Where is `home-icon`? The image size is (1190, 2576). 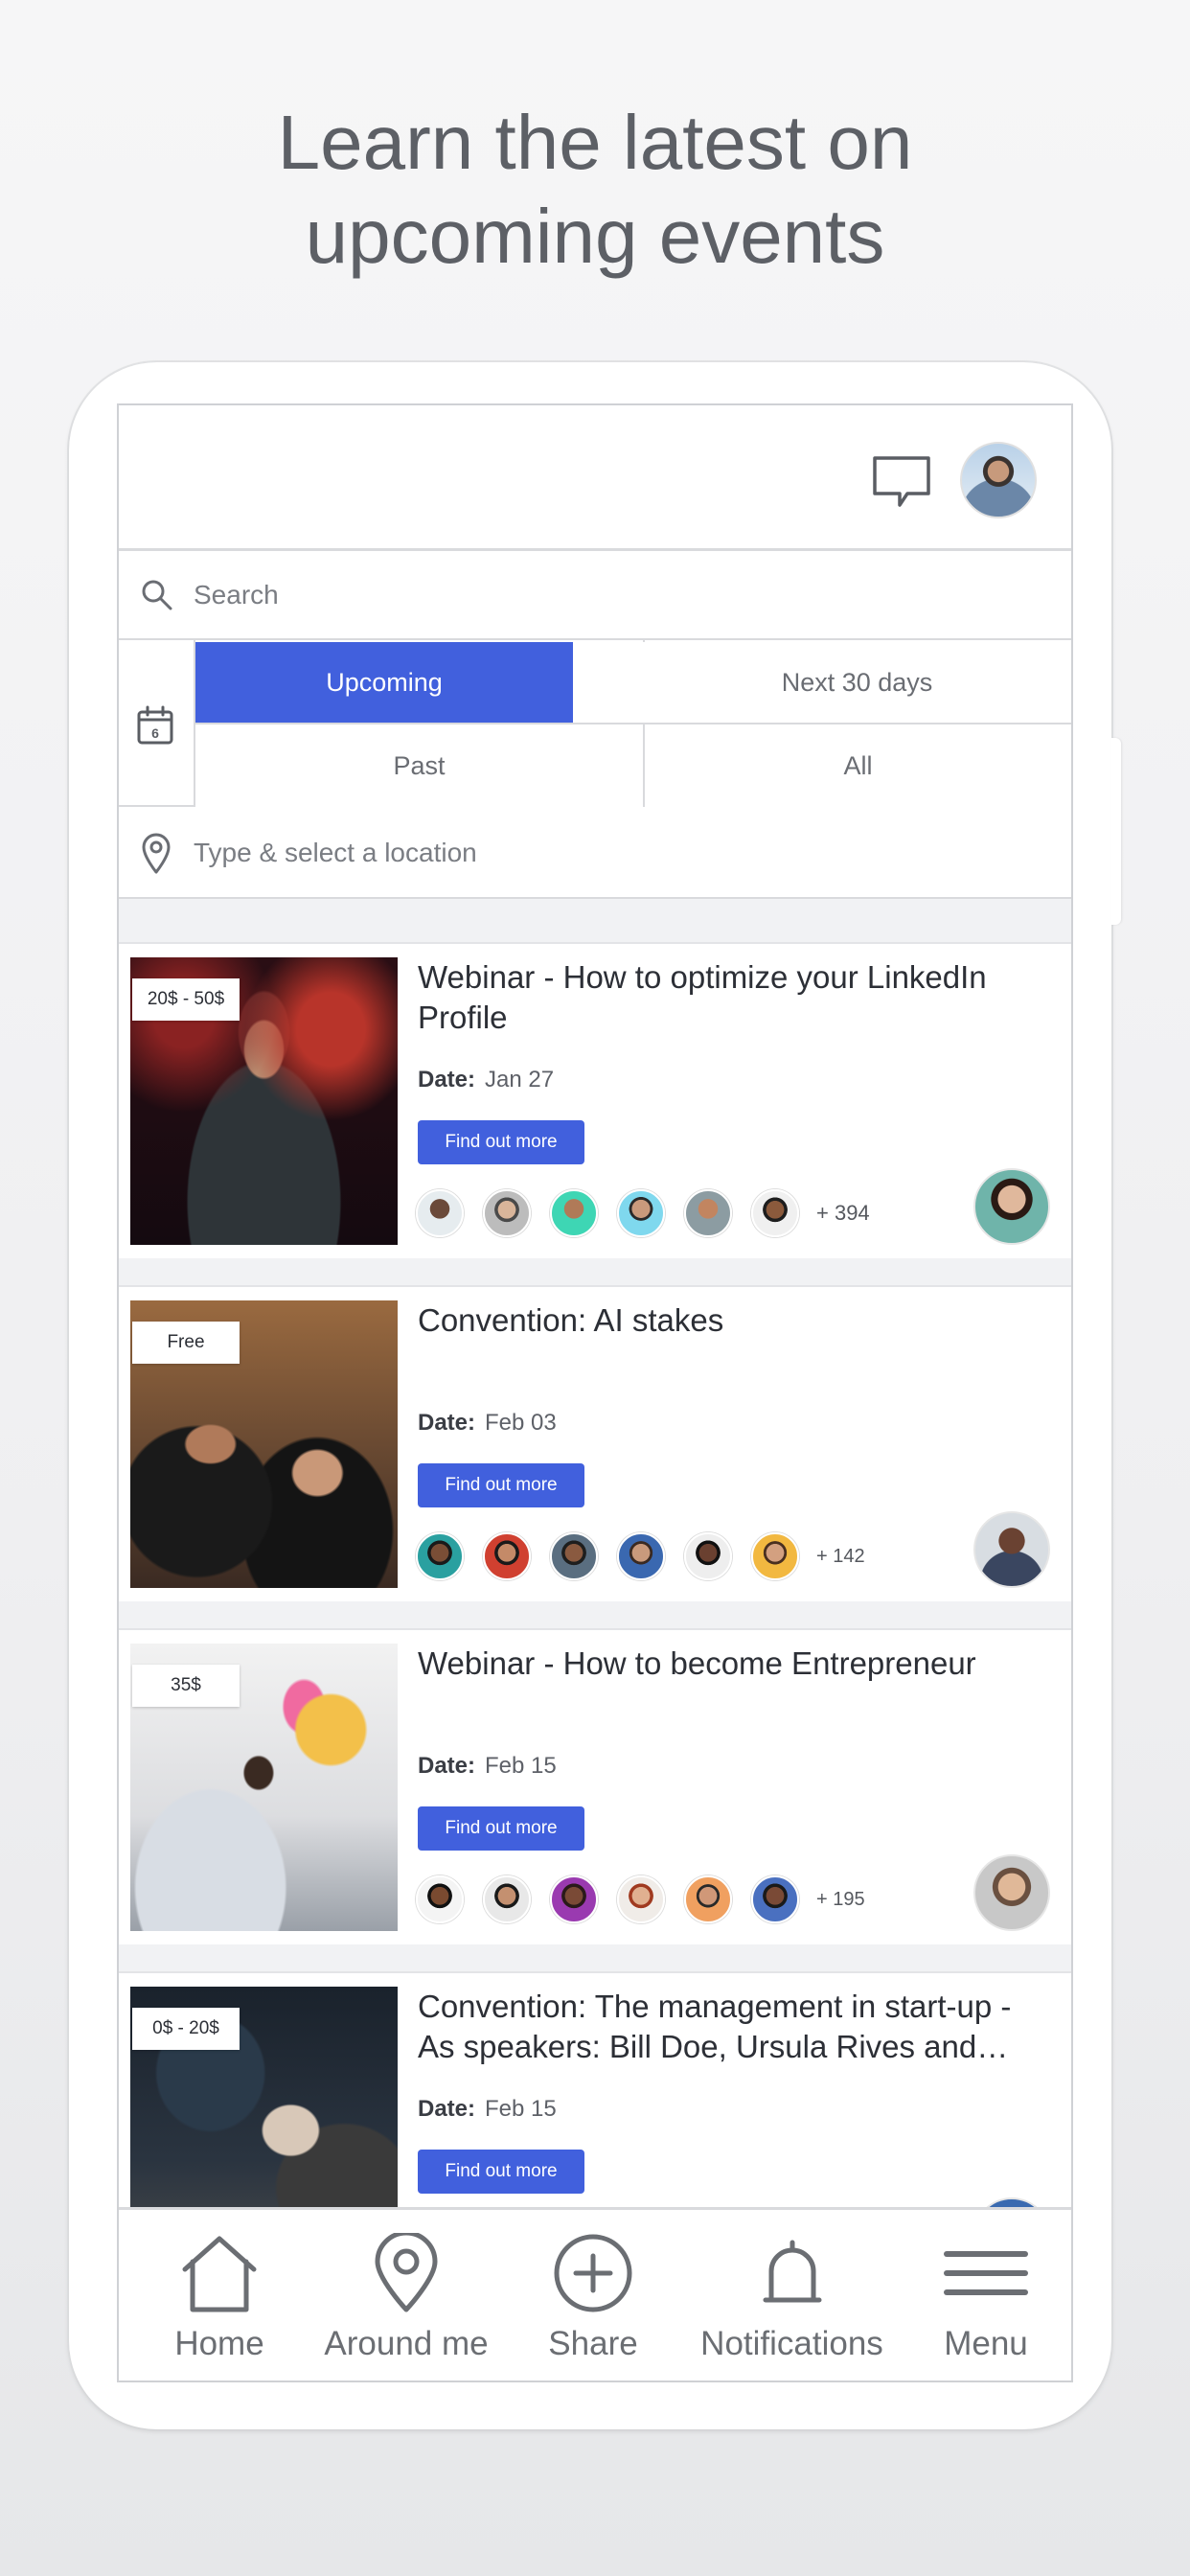
home-icon is located at coordinates (220, 2274).